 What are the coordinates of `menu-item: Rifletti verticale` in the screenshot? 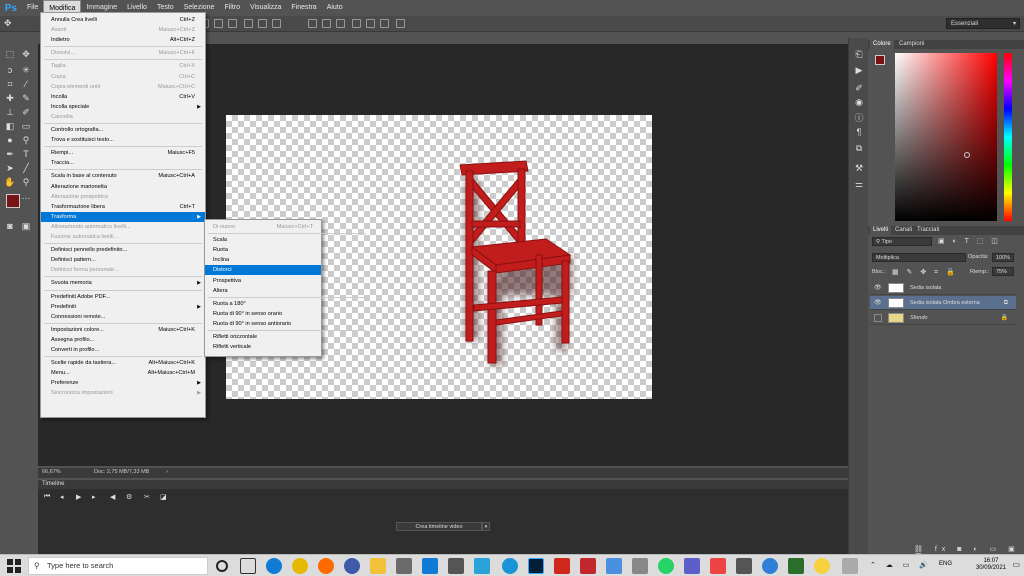 It's located at (263, 347).